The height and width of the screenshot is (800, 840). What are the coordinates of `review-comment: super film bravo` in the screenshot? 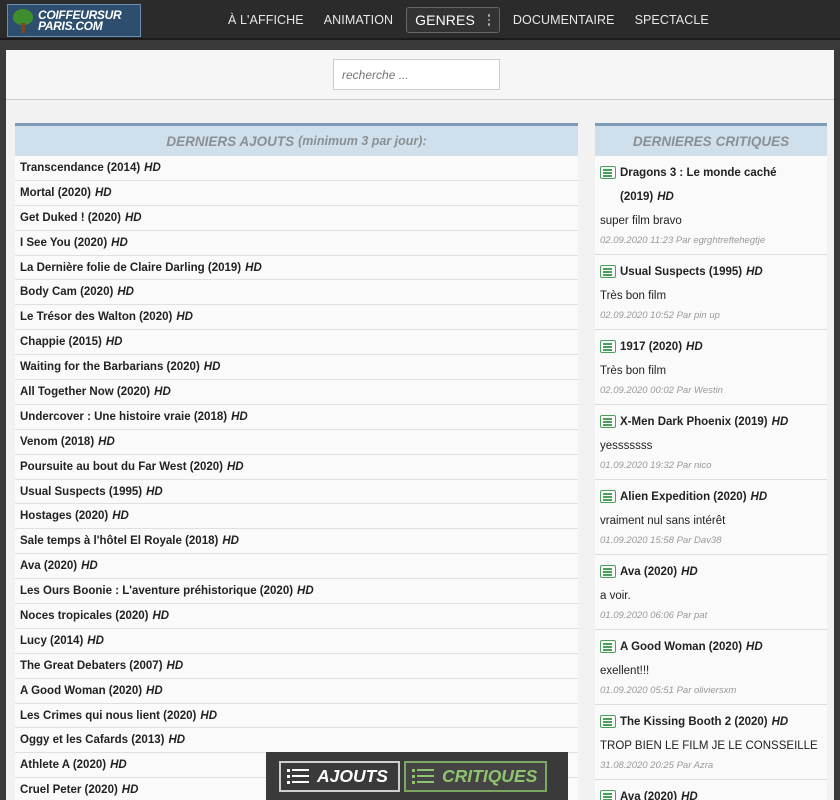 It's located at (641, 221).